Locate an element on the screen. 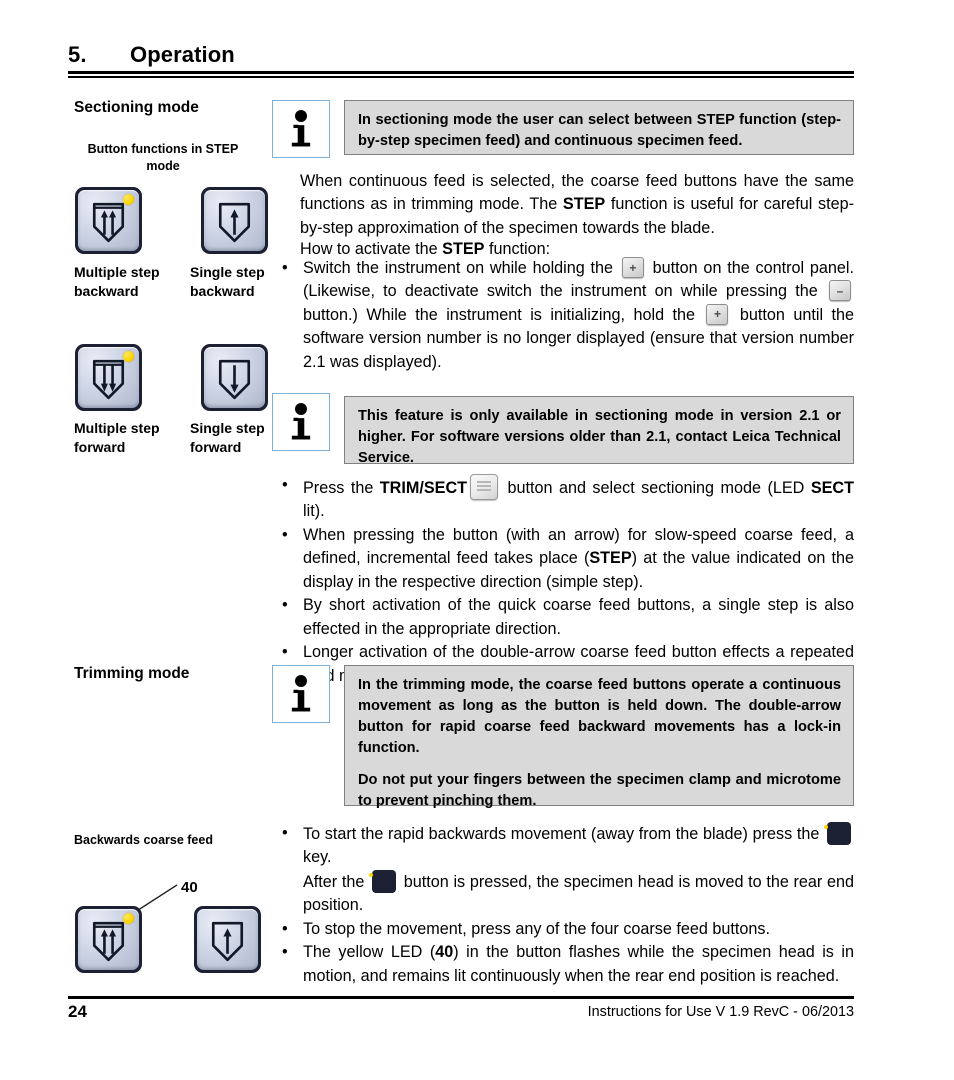 This screenshot has width=954, height=1080. page-number: 24 is located at coordinates (77, 1011).